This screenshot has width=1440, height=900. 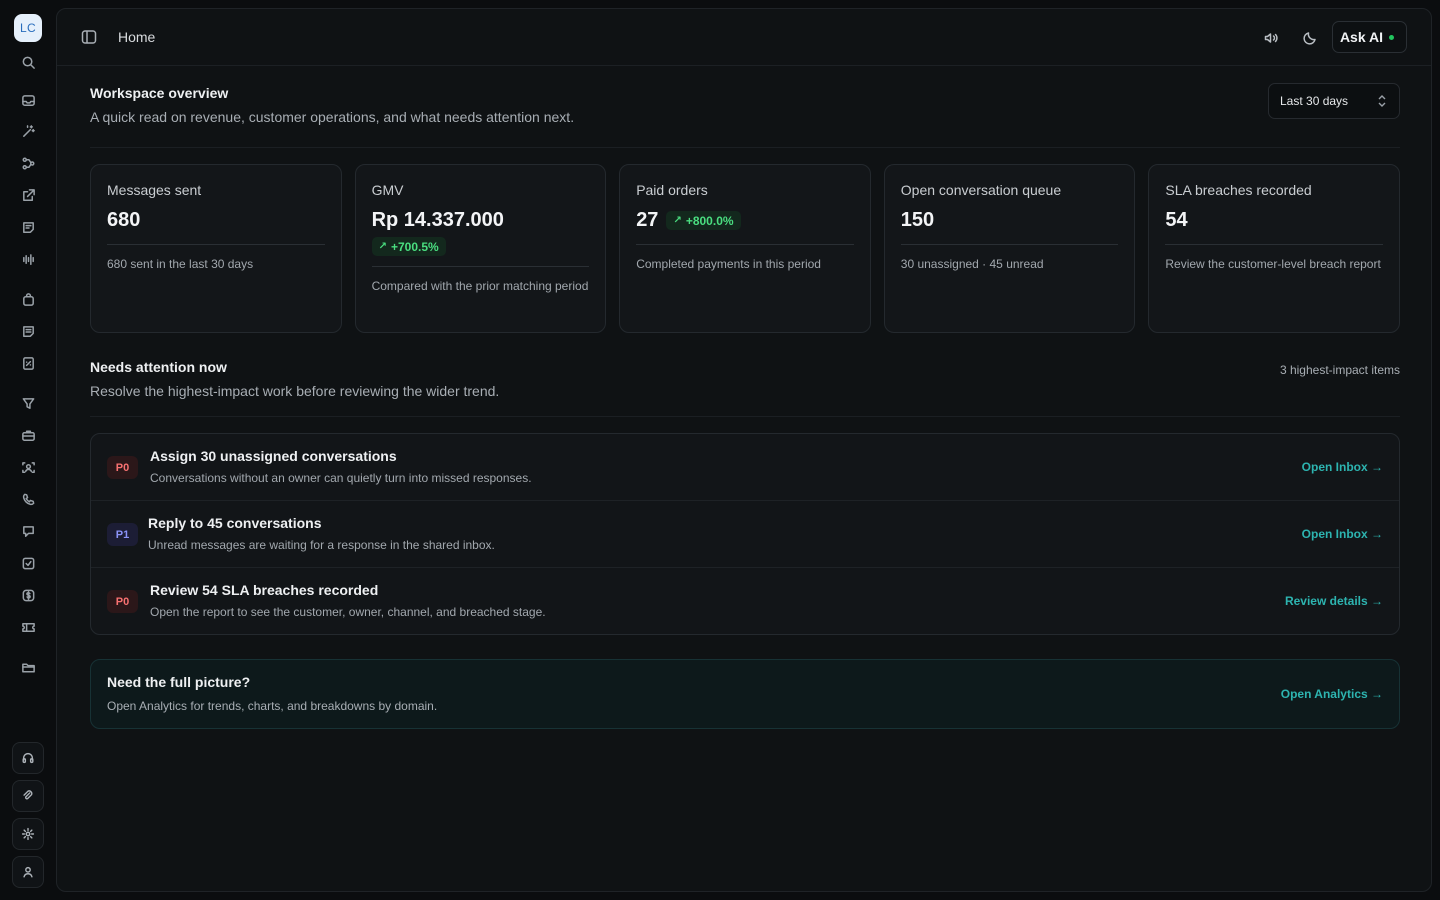 I want to click on card-title: GMV, so click(x=387, y=190).